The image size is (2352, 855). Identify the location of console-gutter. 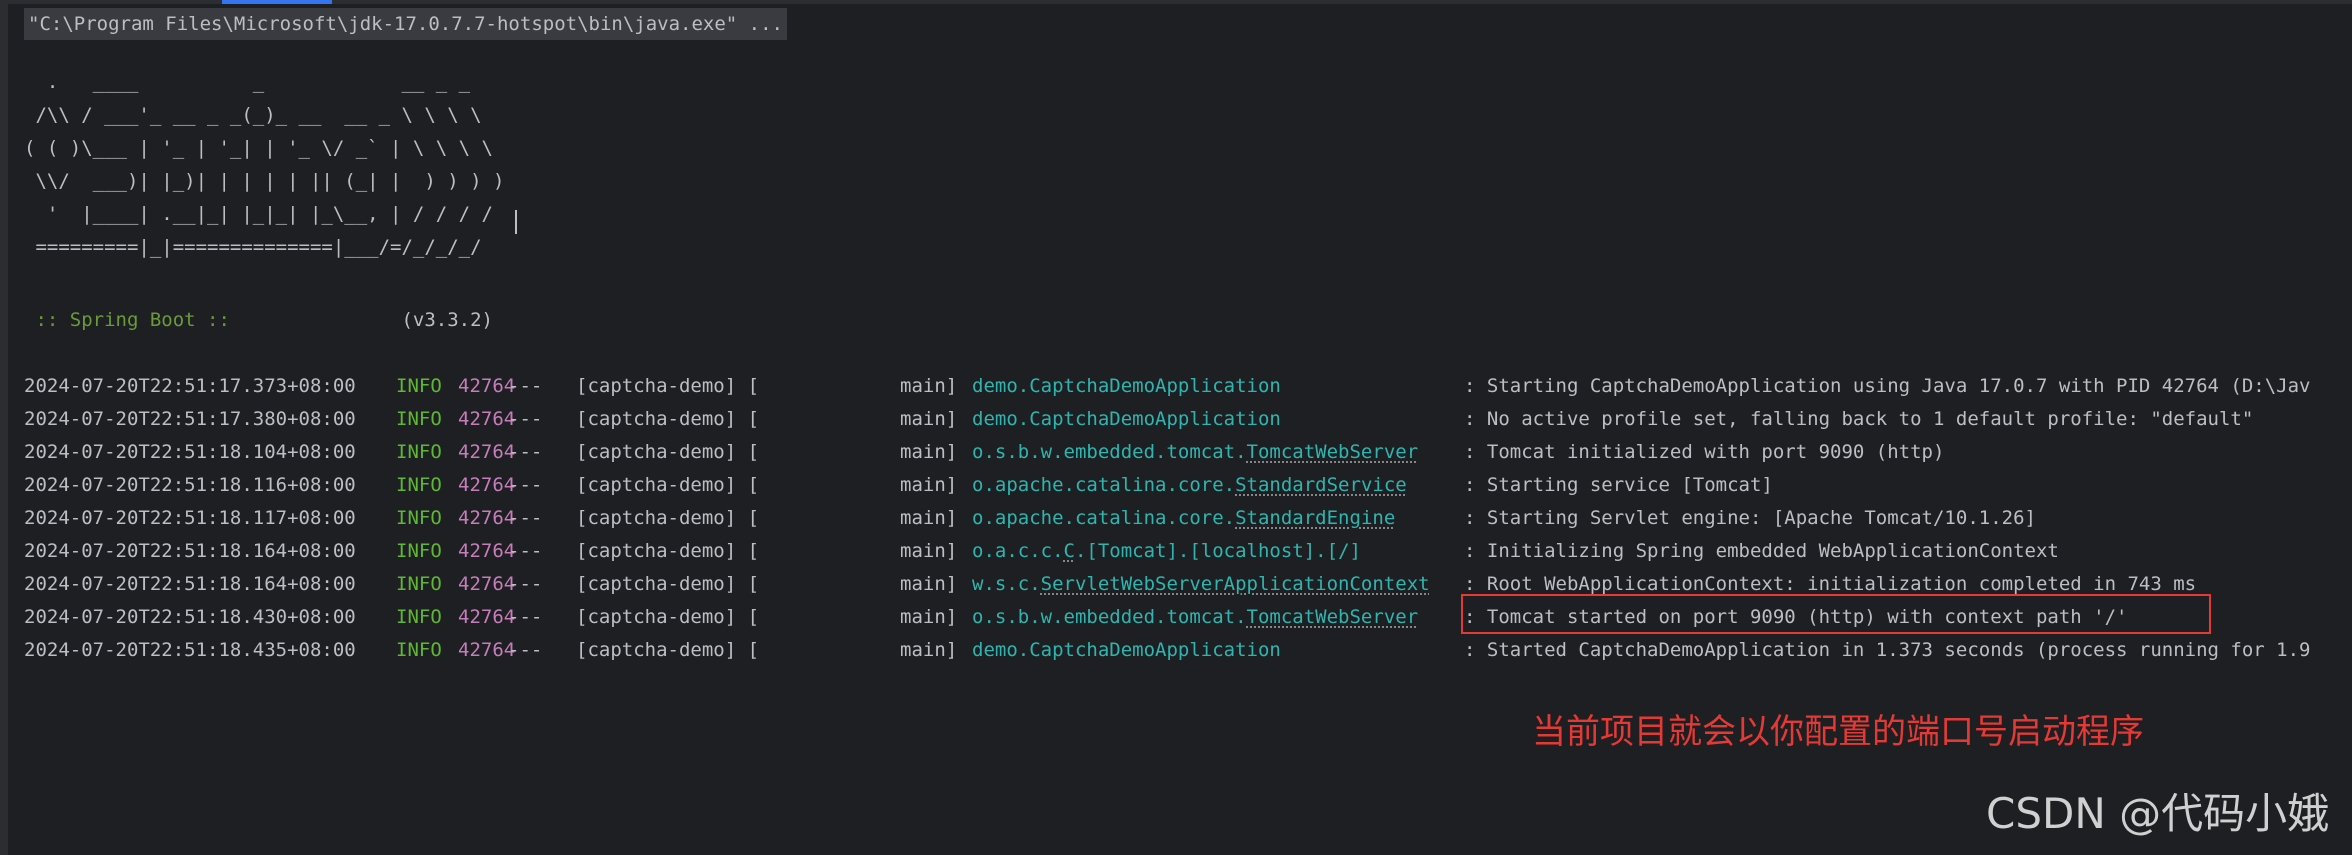
(4, 427).